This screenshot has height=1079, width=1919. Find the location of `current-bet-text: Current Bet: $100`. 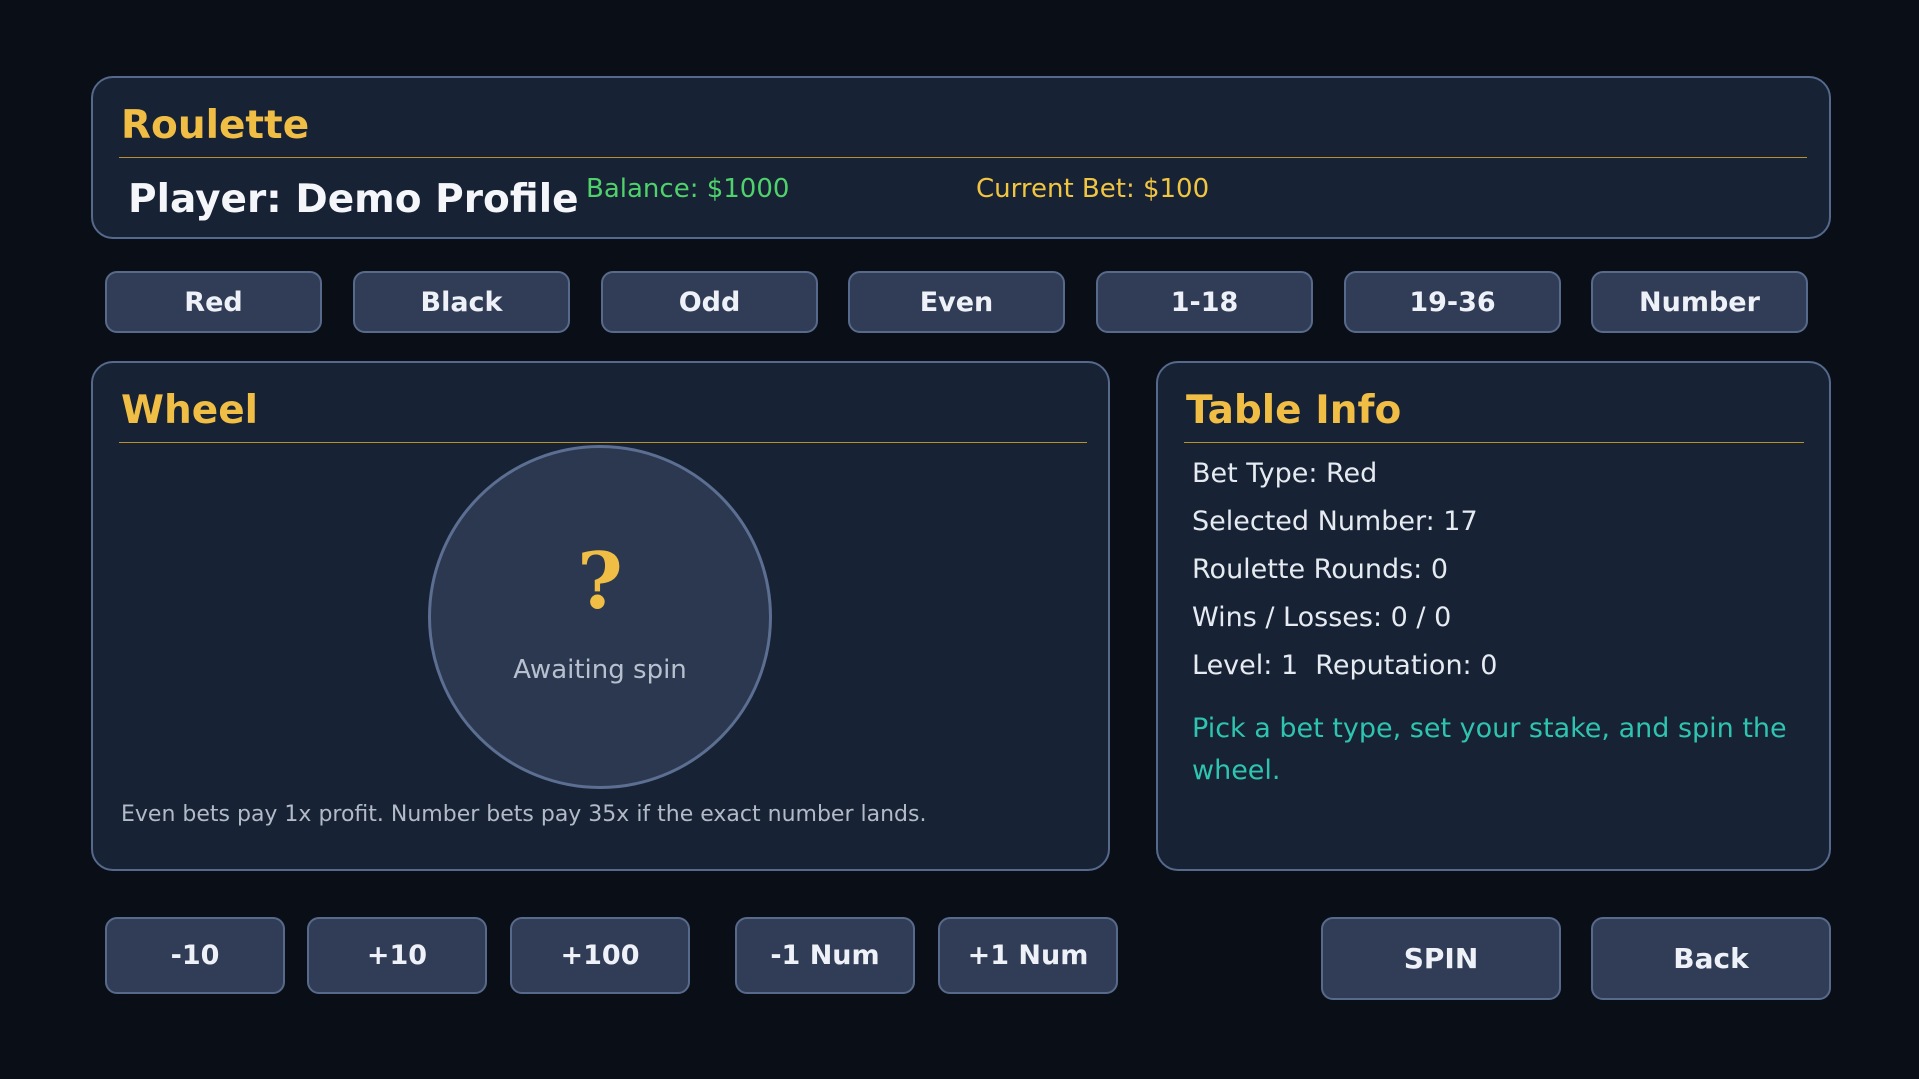

current-bet-text: Current Bet: $100 is located at coordinates (1093, 189).